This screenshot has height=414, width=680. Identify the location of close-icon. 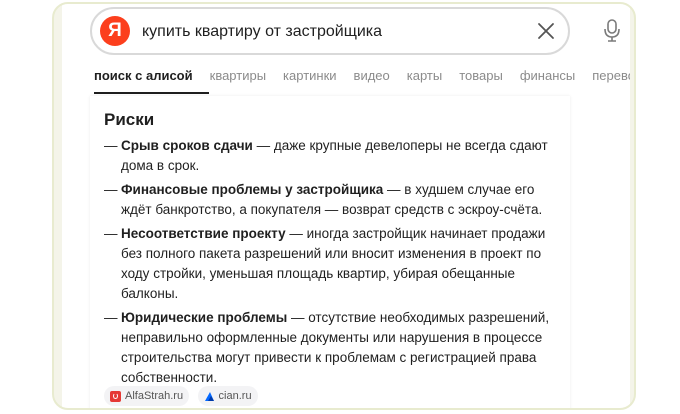
(546, 31).